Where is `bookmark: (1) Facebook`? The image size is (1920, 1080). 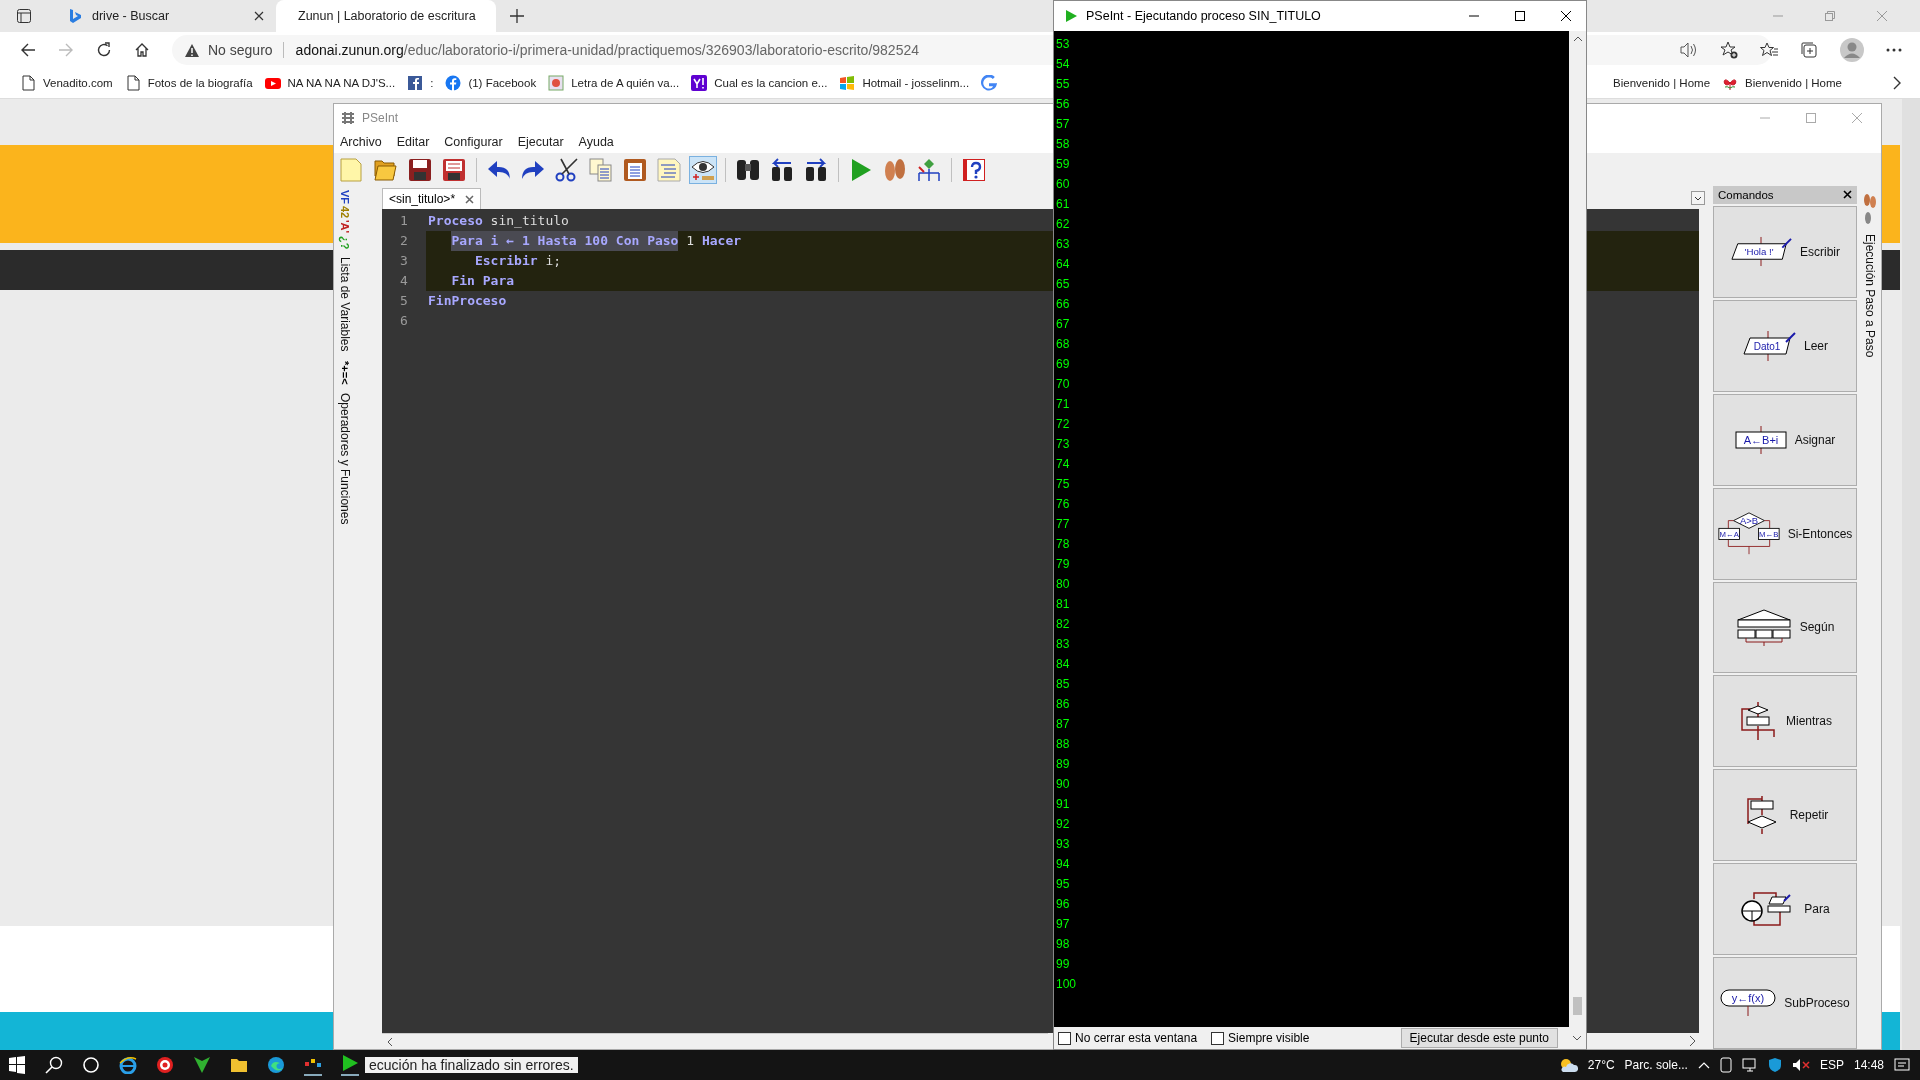
bookmark: (1) Facebook is located at coordinates (491, 83).